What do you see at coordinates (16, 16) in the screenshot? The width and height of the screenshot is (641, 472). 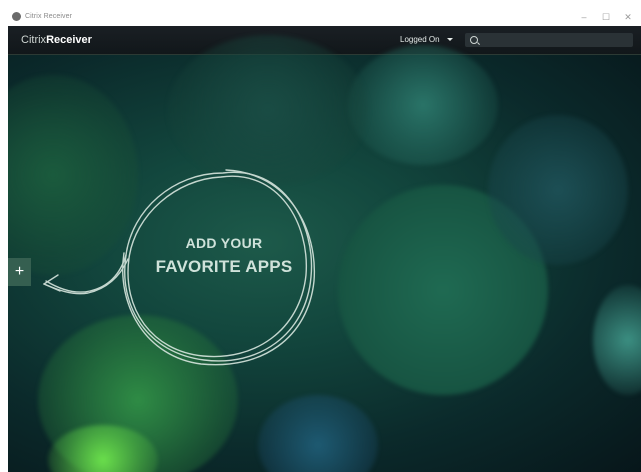 I see `citrix-app-icon` at bounding box center [16, 16].